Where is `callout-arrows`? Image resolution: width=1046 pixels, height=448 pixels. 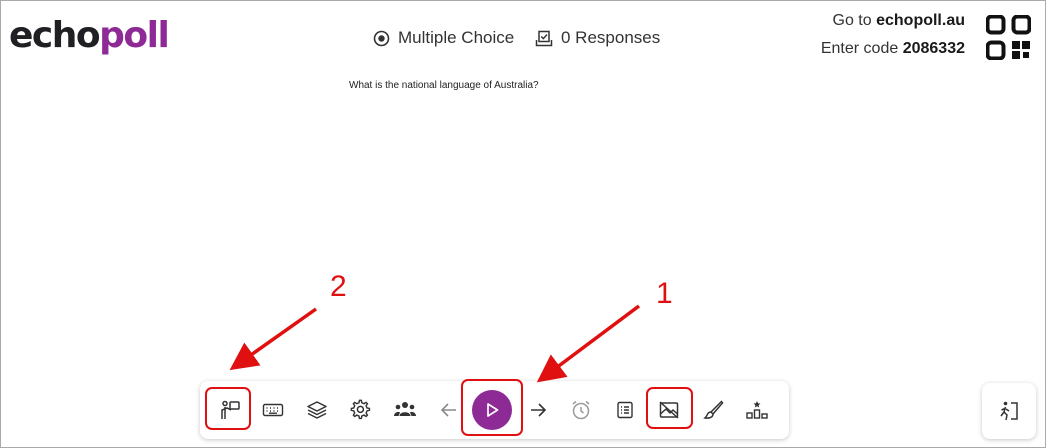
callout-arrows is located at coordinates (435, 343).